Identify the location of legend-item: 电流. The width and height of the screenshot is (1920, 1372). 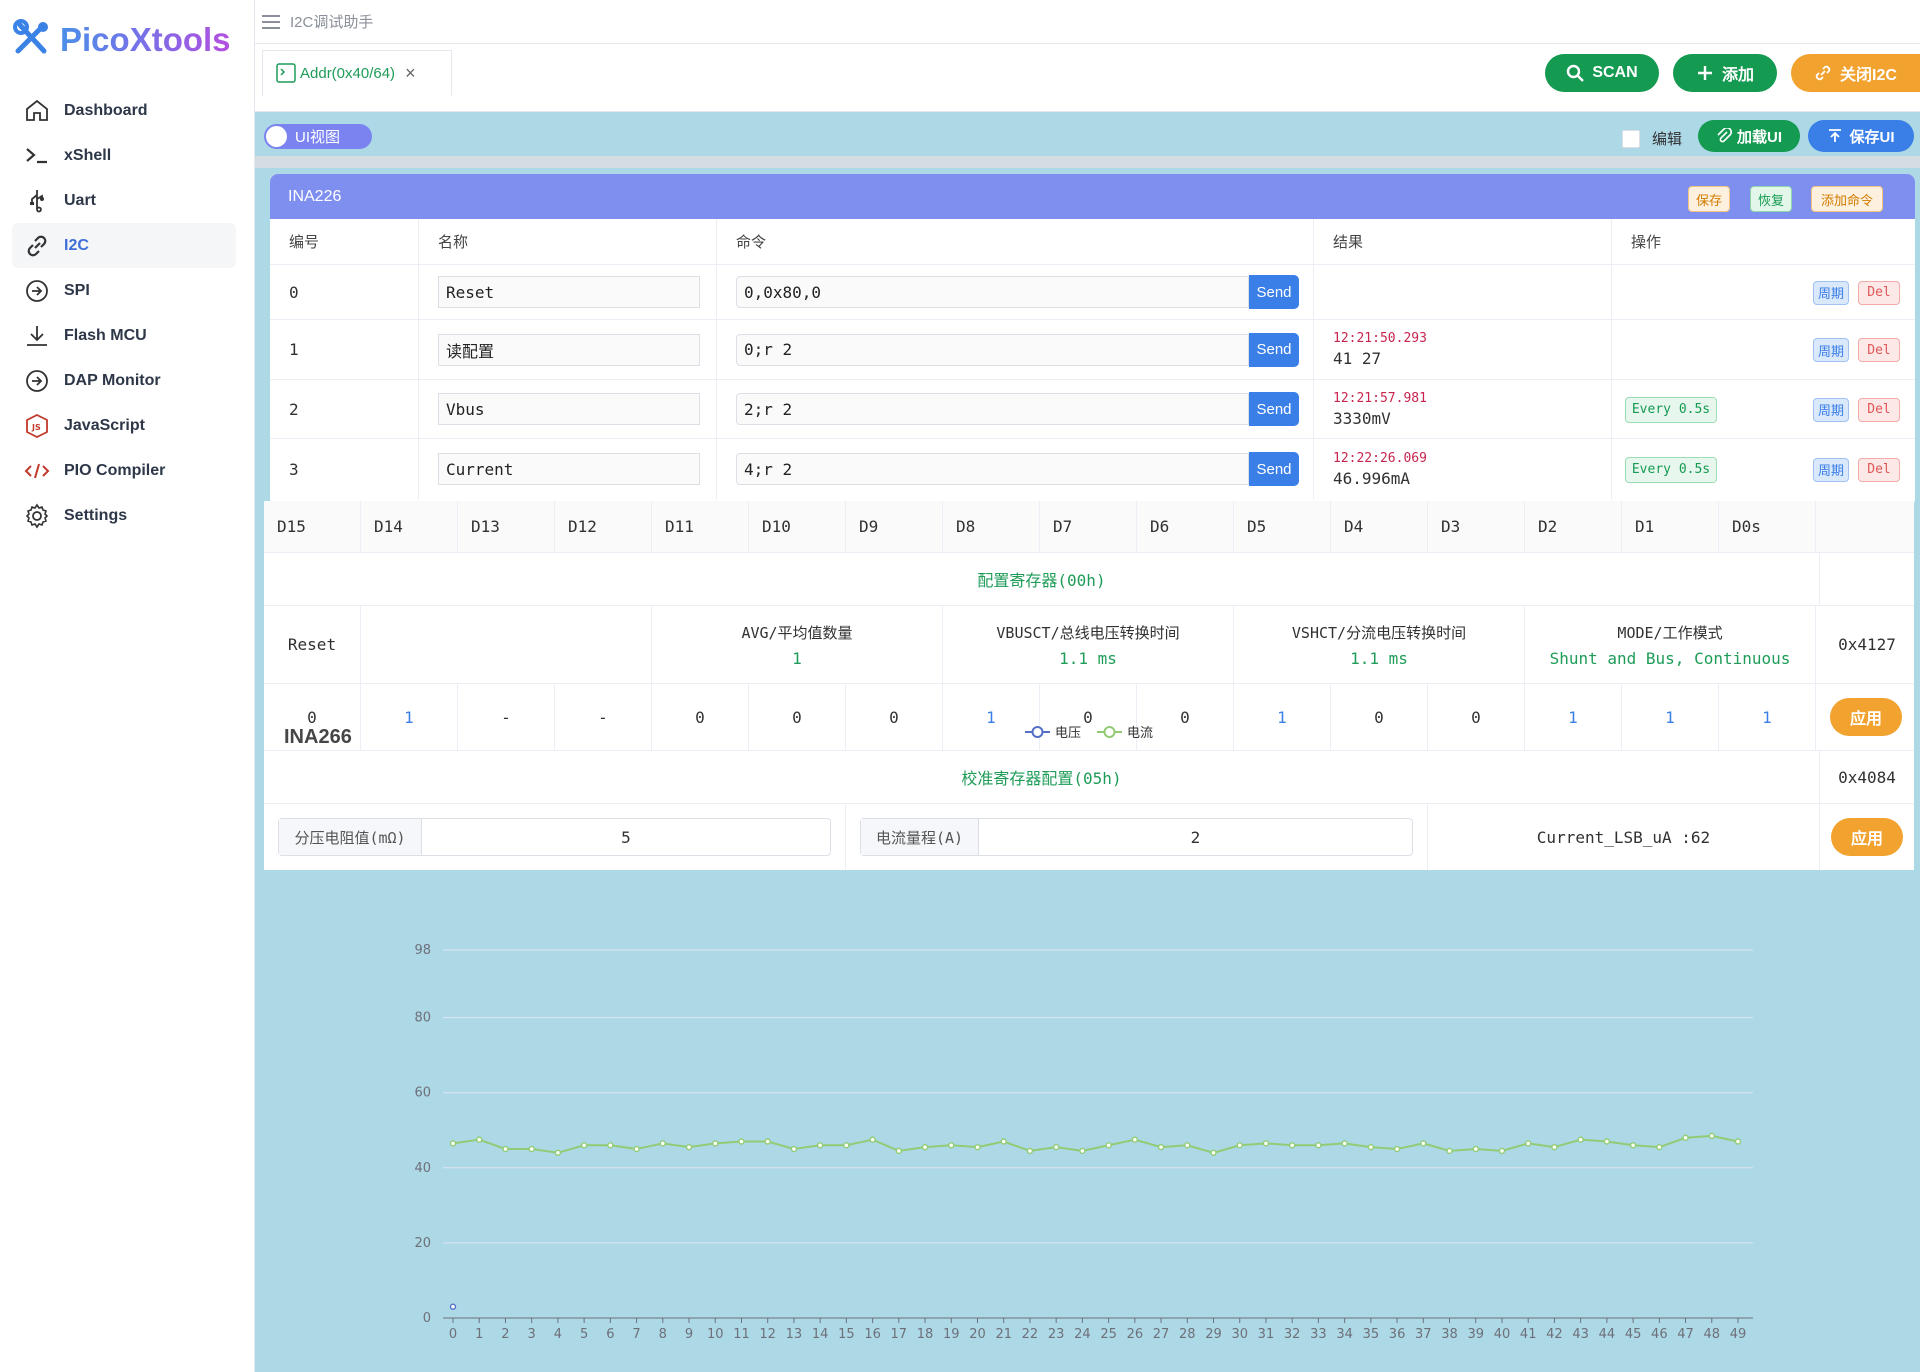
(1125, 733).